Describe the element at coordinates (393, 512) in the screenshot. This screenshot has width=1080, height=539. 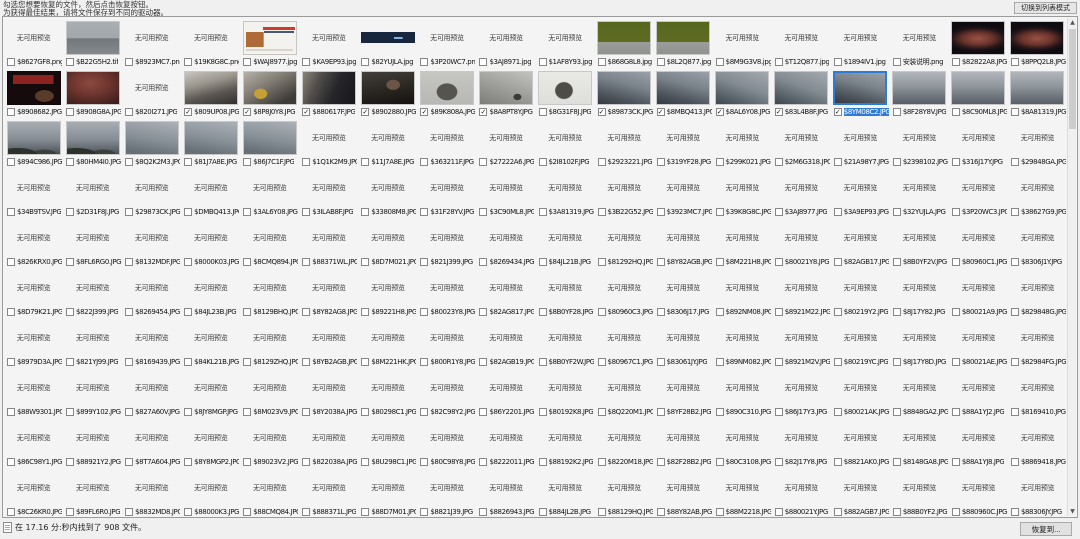
I see `file-name: $88D7M01.JPG` at that location.